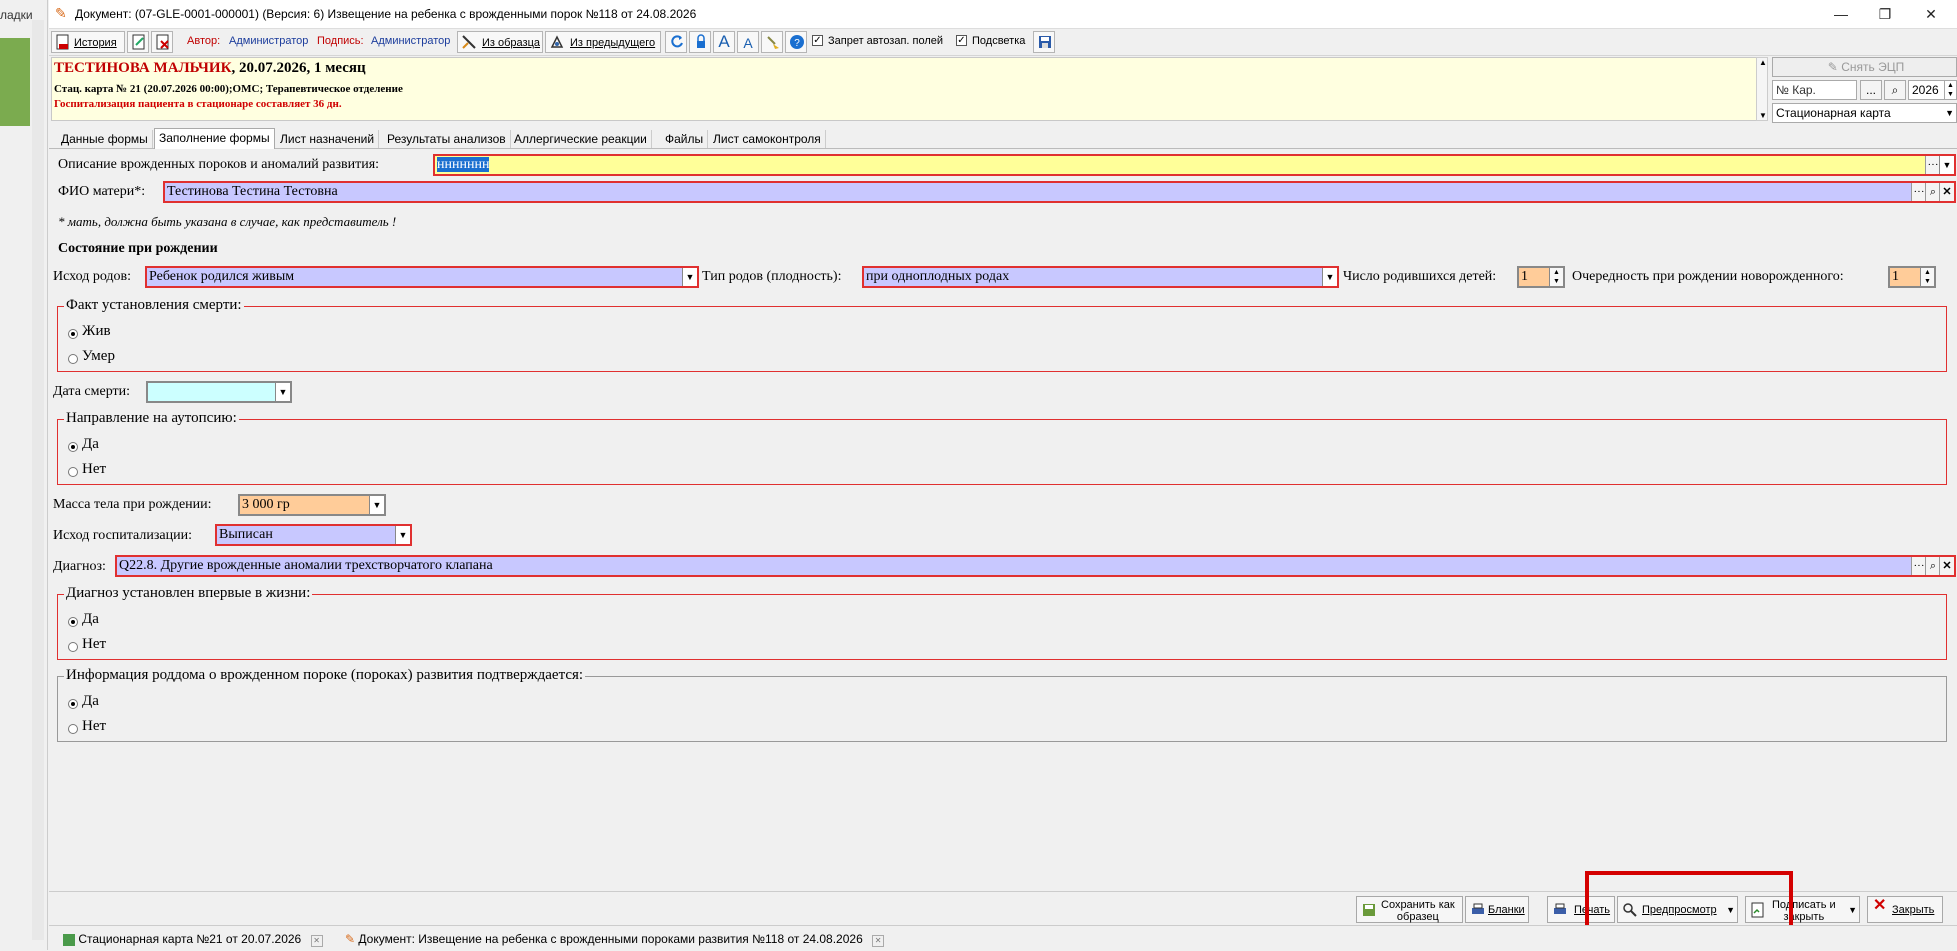  What do you see at coordinates (154, 305) in the screenshot?
I see `death-fact-title: Факт установления смерти:` at bounding box center [154, 305].